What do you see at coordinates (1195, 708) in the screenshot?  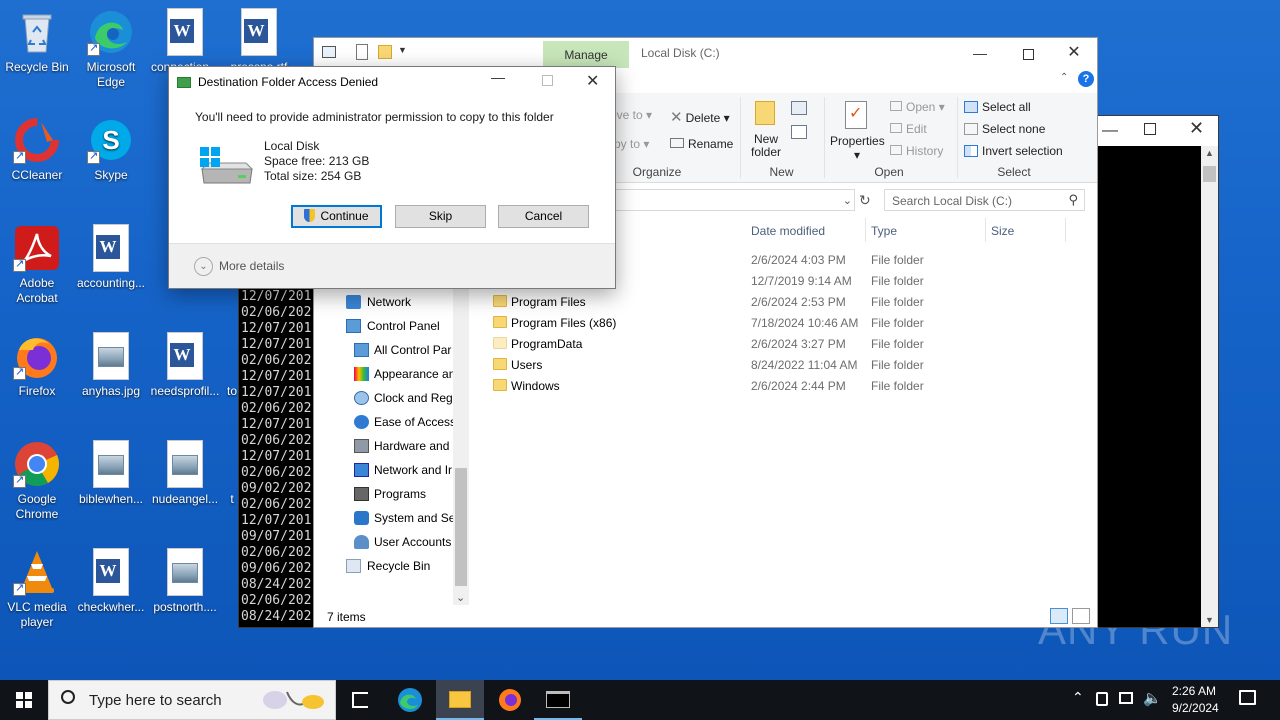 I see `clock-date: 9/2/2024` at bounding box center [1195, 708].